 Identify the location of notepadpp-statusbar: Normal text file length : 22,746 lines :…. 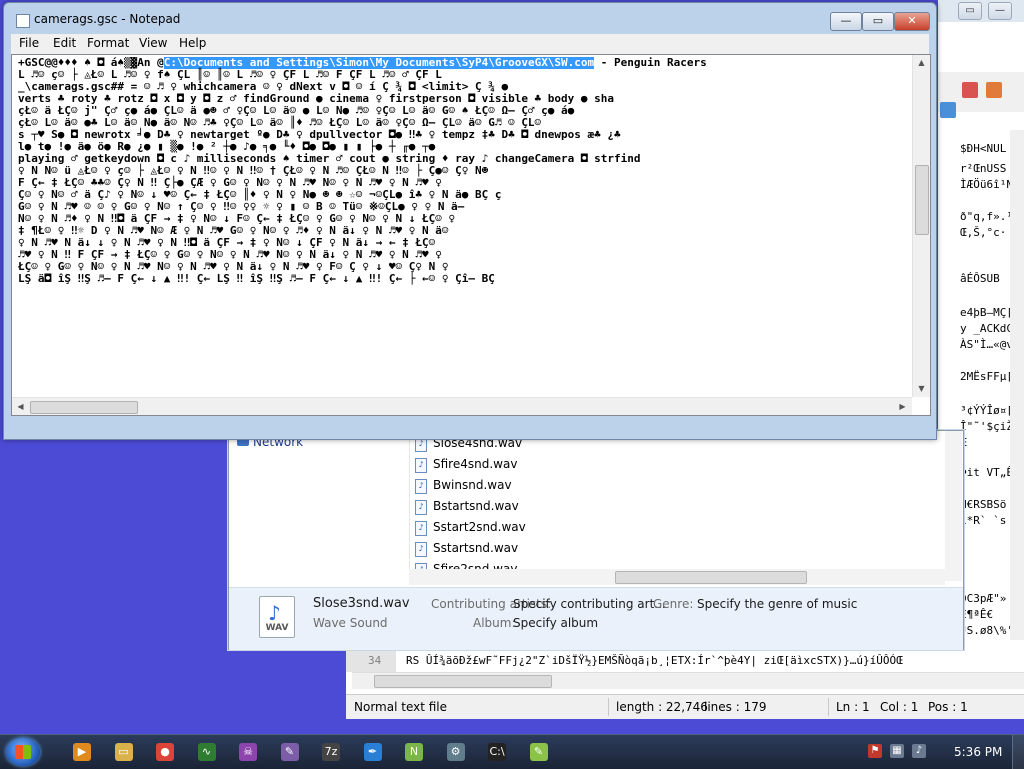
(685, 706).